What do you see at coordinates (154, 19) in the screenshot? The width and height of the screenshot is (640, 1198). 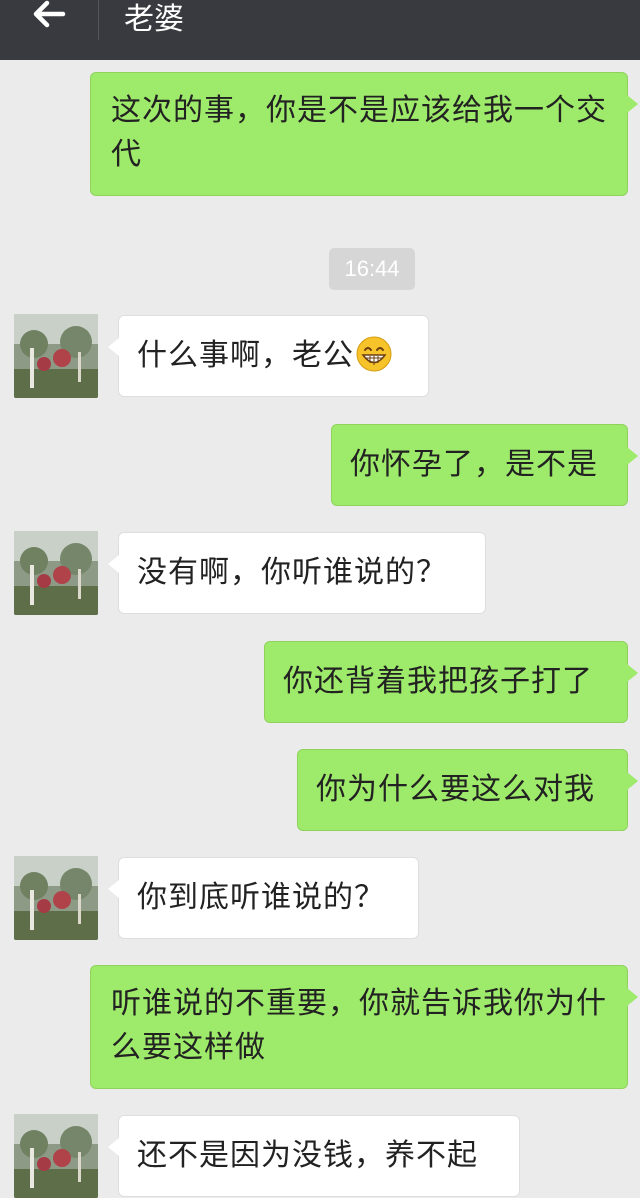 I see `chat-title: 老婆` at bounding box center [154, 19].